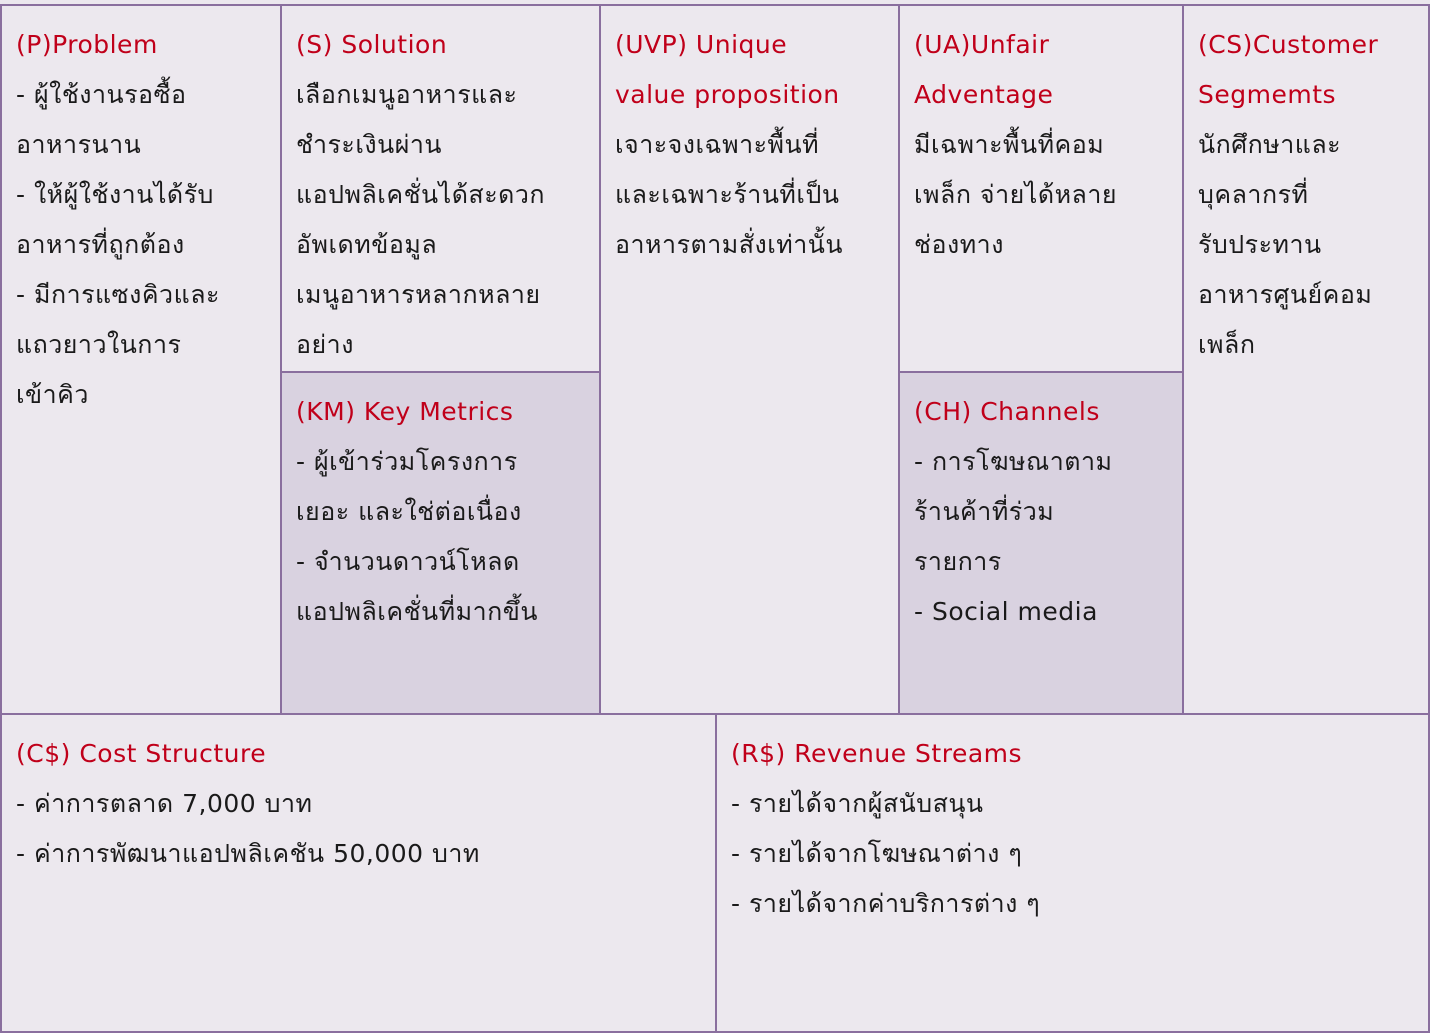  I want to click on problem-line: - มีการแซงคิวและ, so click(118, 294).